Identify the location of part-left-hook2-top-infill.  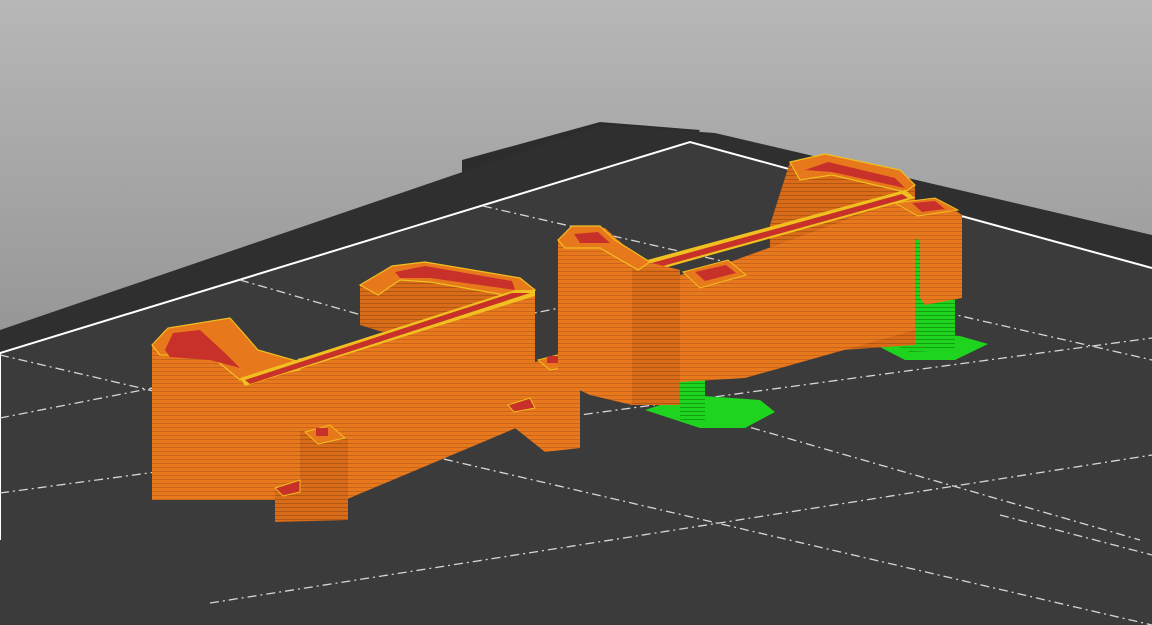
(553, 359).